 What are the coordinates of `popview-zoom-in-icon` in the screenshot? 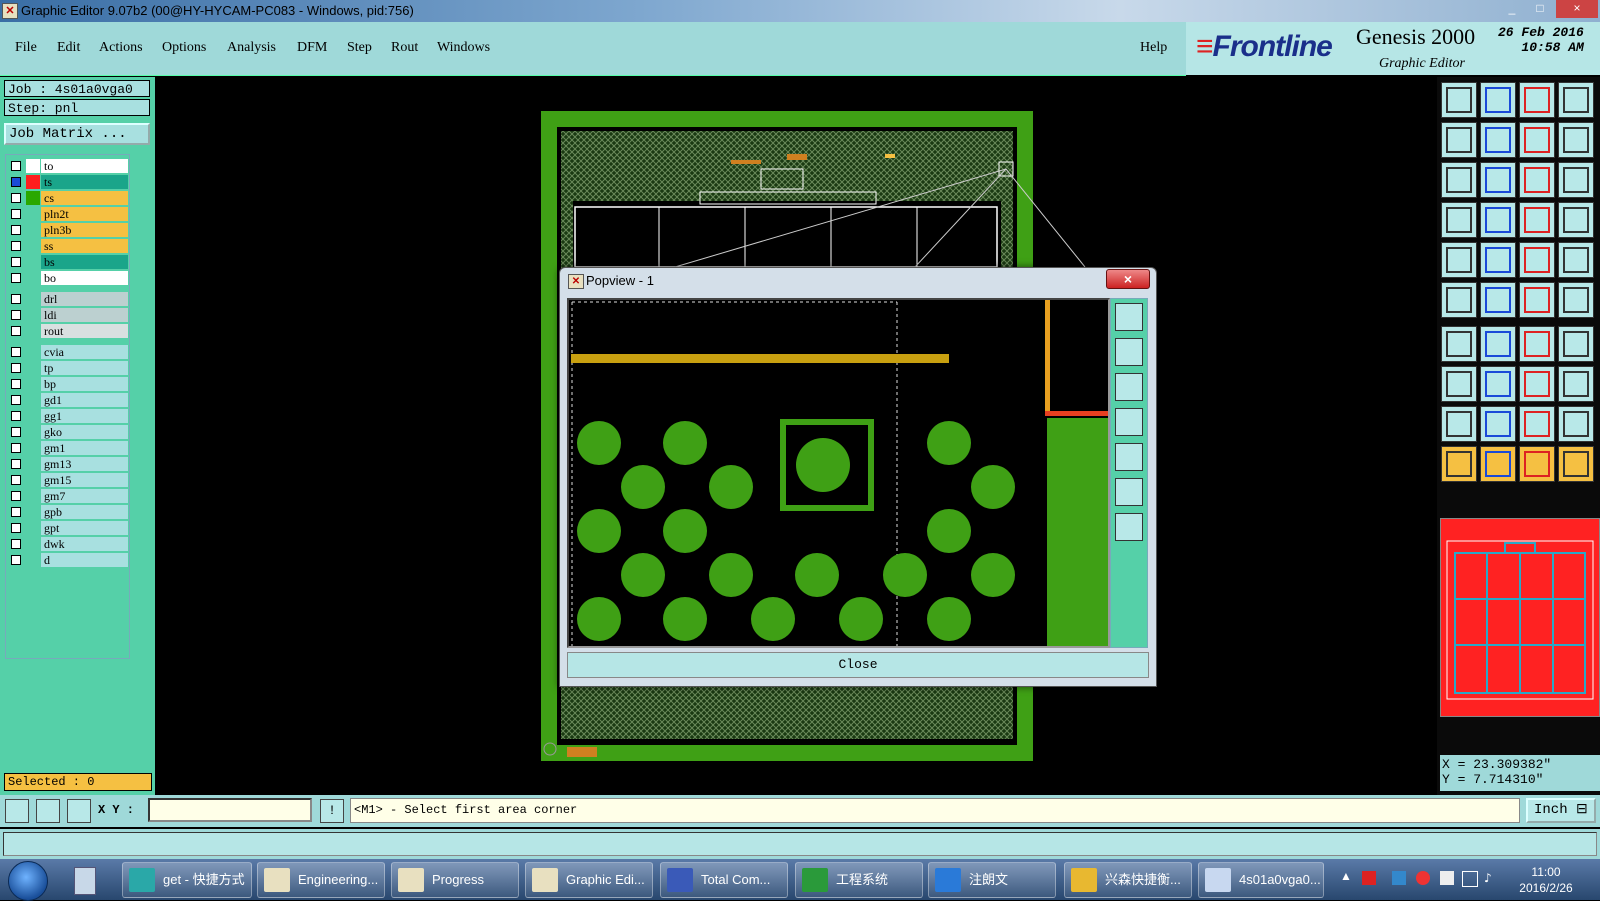 It's located at (1129, 492).